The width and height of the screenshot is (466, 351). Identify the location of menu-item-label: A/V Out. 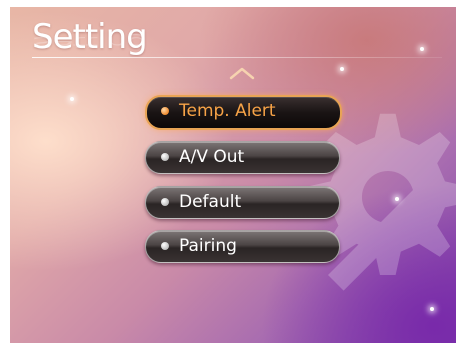
(212, 157).